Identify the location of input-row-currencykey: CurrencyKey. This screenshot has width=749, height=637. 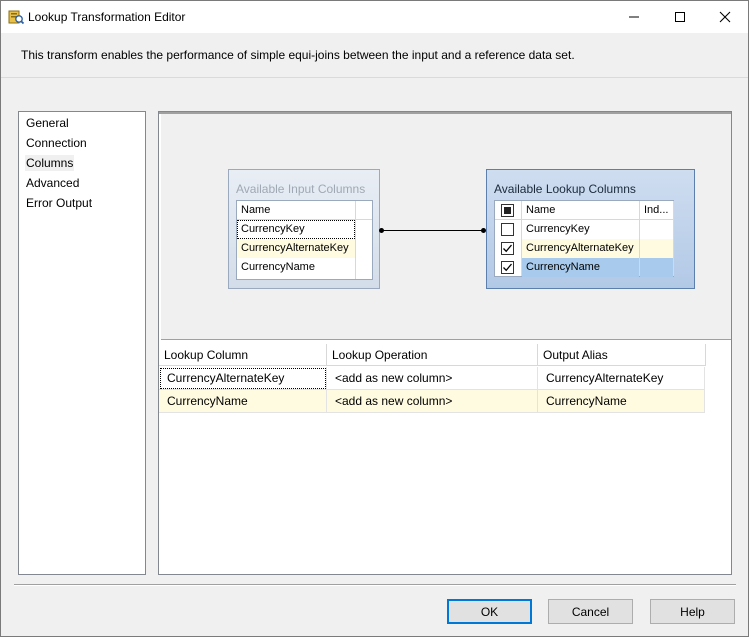
(296, 229).